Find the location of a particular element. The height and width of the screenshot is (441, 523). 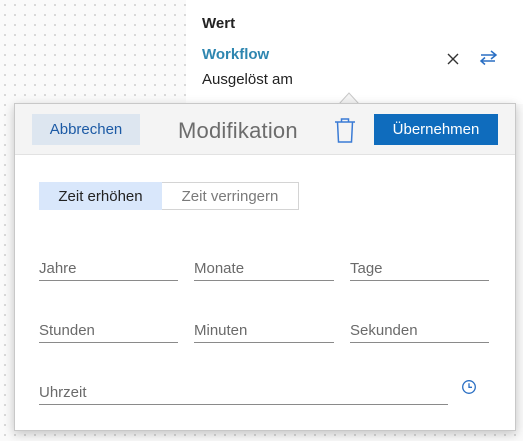

trash-icon is located at coordinates (345, 130).